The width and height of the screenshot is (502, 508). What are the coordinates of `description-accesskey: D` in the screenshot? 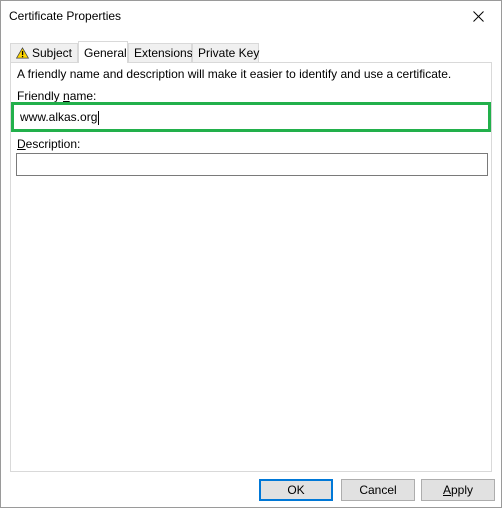 It's located at (21, 144).